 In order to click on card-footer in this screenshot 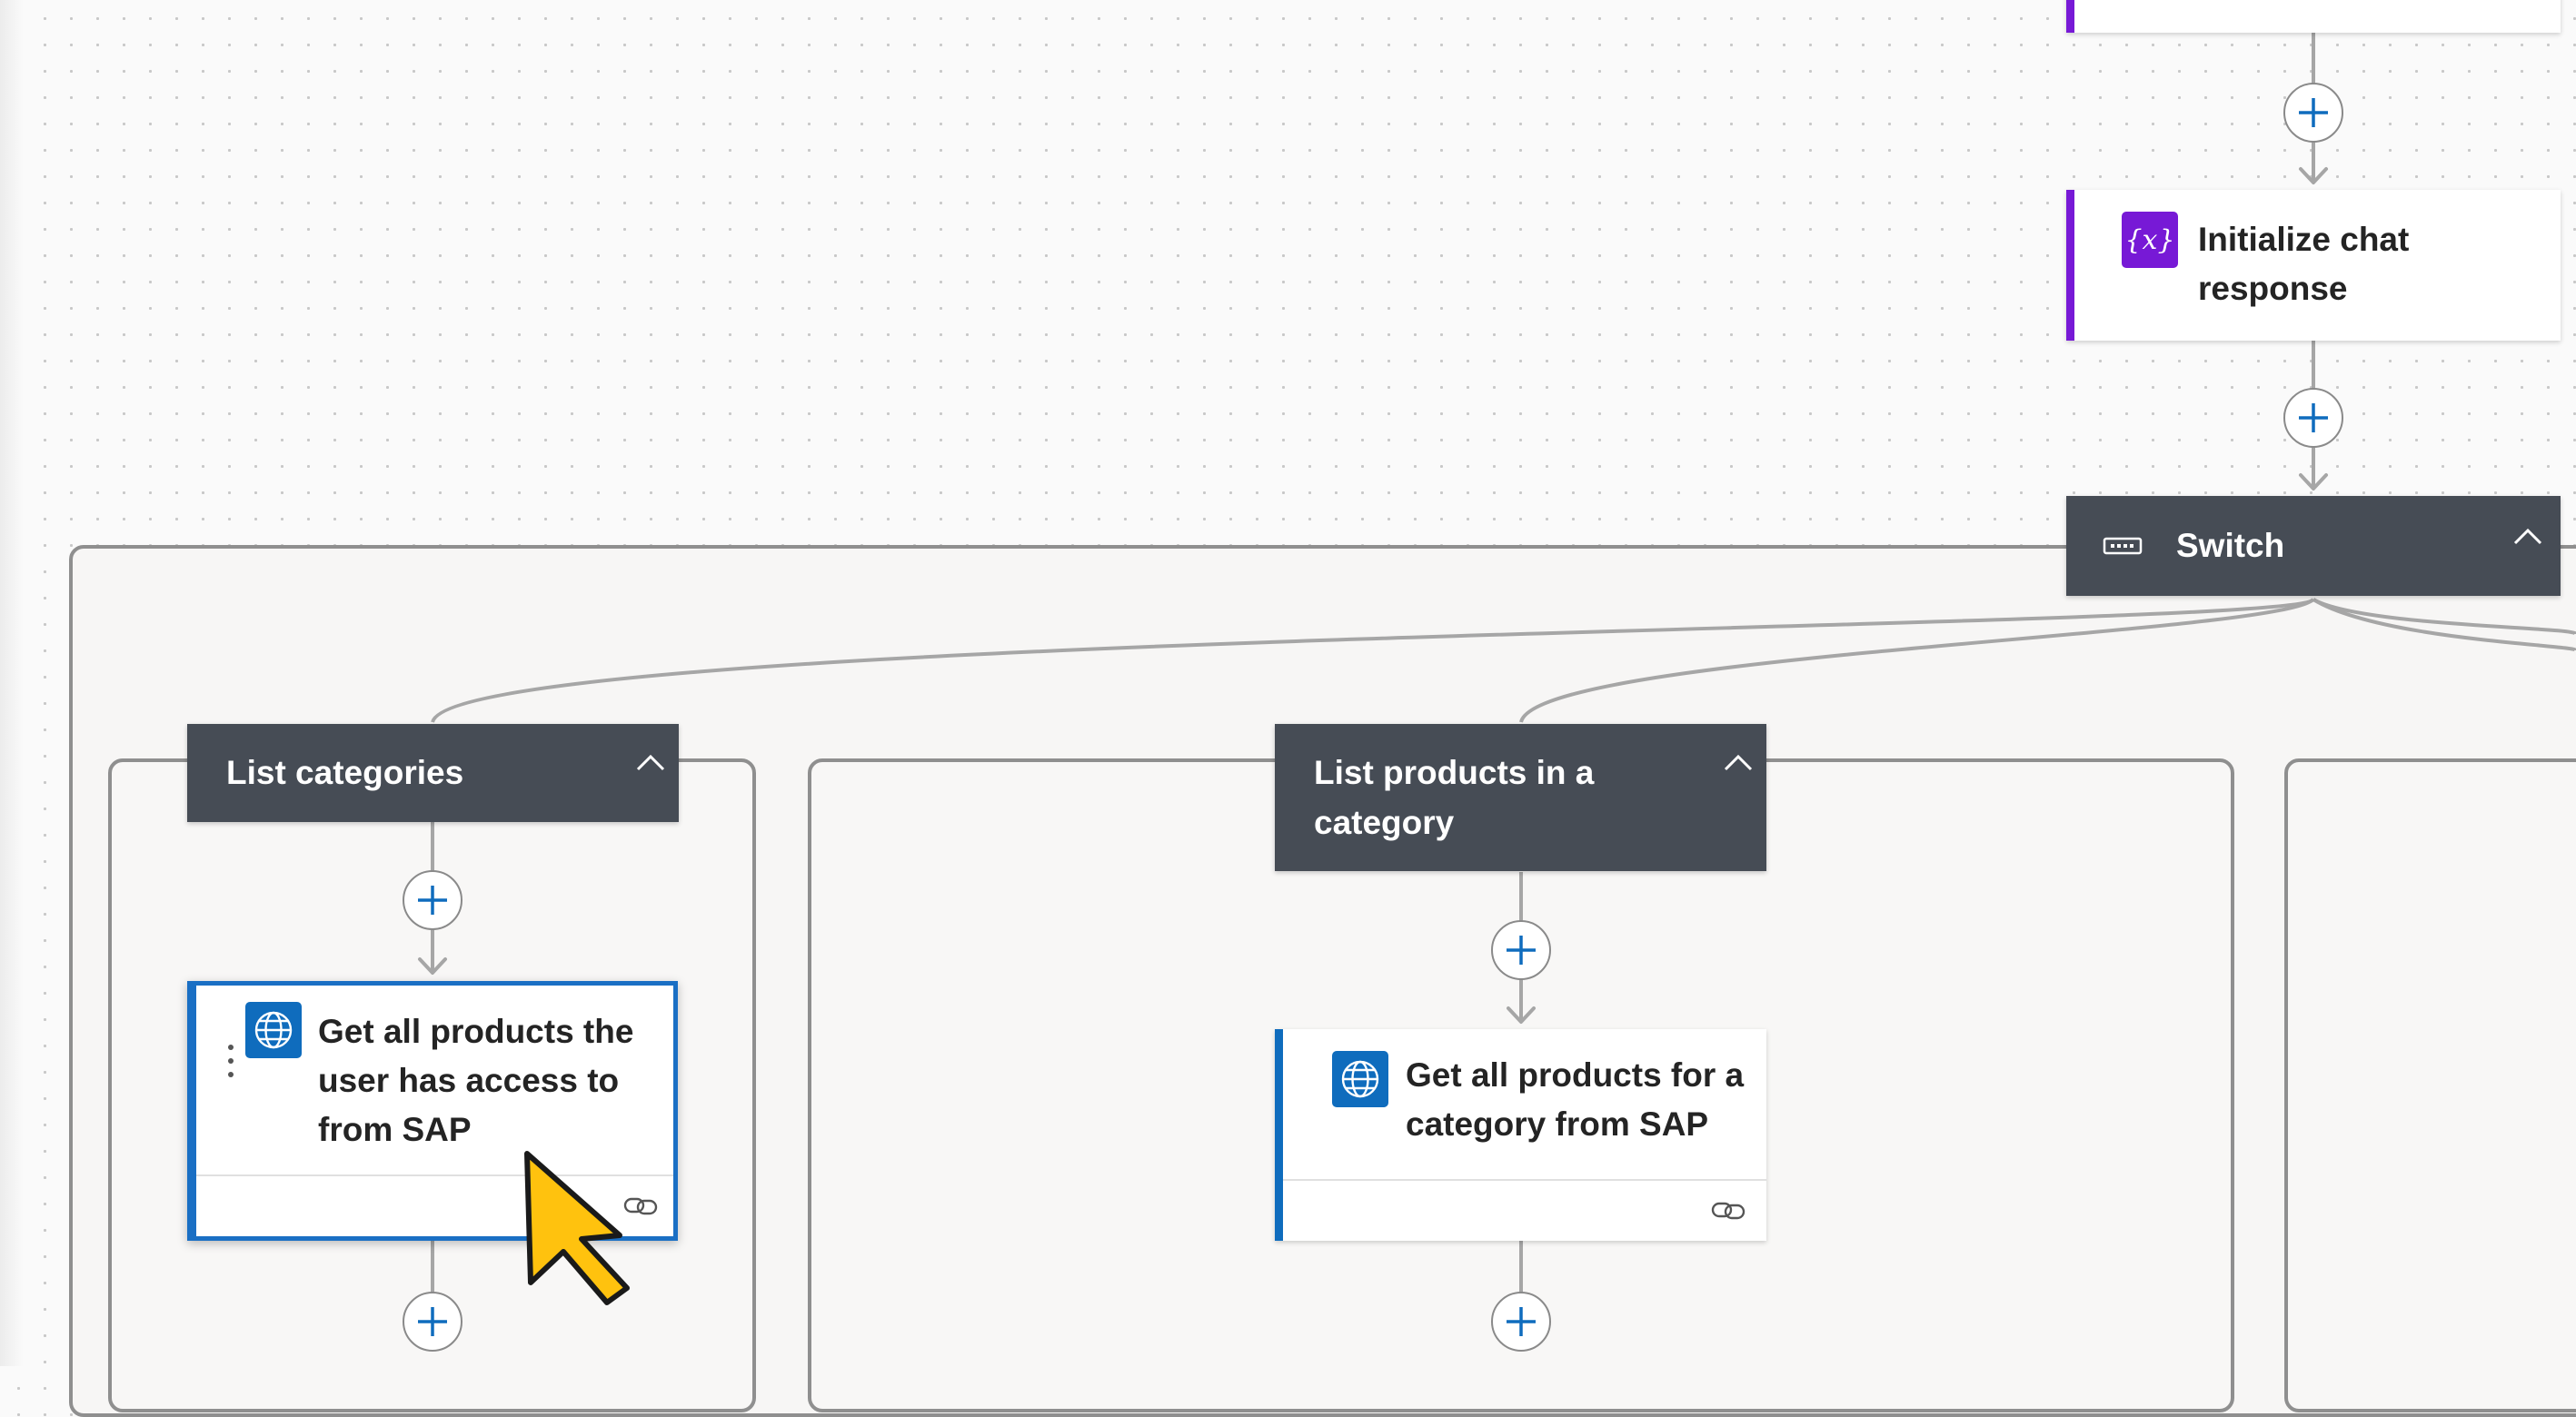, I will do `click(1524, 1210)`.